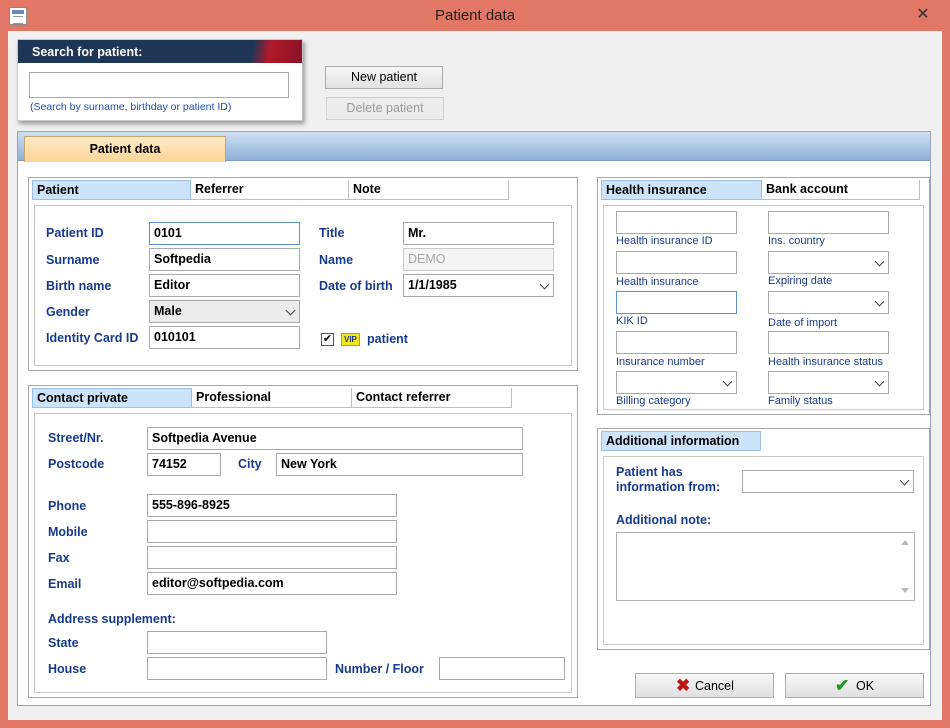  I want to click on surname-field: Softpedia, so click(224, 259).